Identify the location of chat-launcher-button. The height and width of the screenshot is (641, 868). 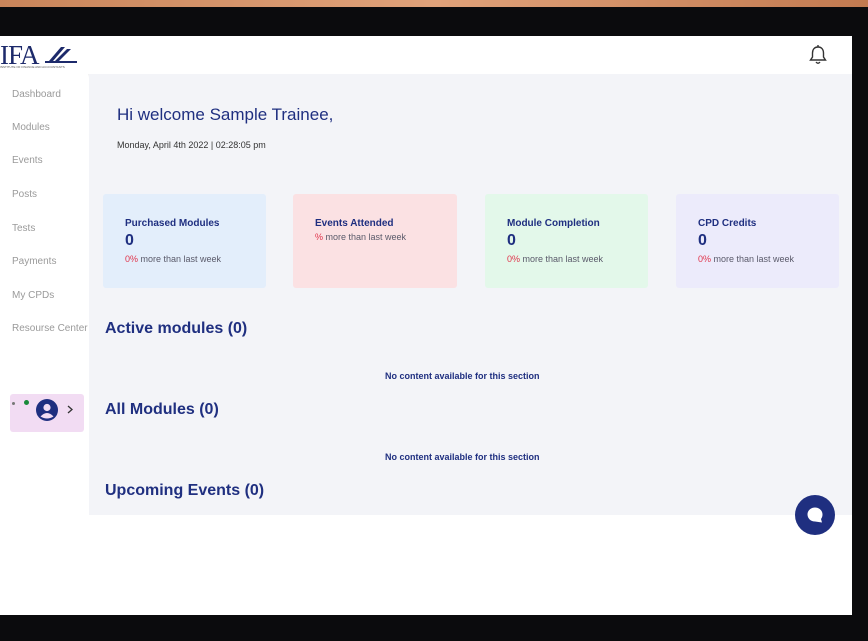
(815, 515).